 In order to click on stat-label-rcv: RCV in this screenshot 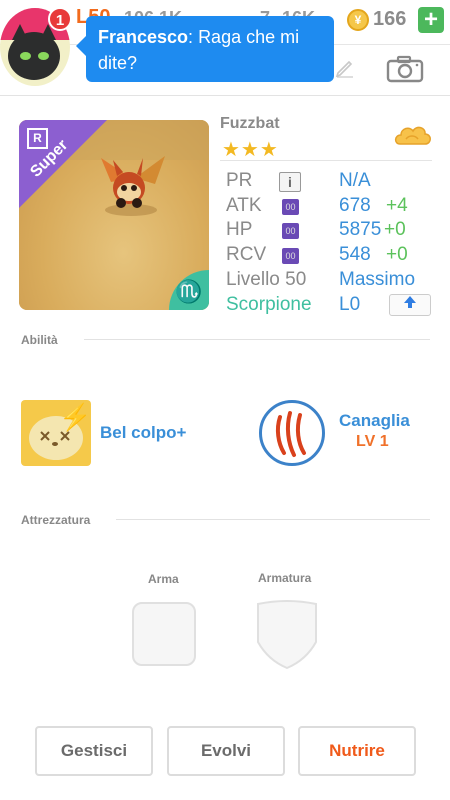, I will do `click(246, 254)`.